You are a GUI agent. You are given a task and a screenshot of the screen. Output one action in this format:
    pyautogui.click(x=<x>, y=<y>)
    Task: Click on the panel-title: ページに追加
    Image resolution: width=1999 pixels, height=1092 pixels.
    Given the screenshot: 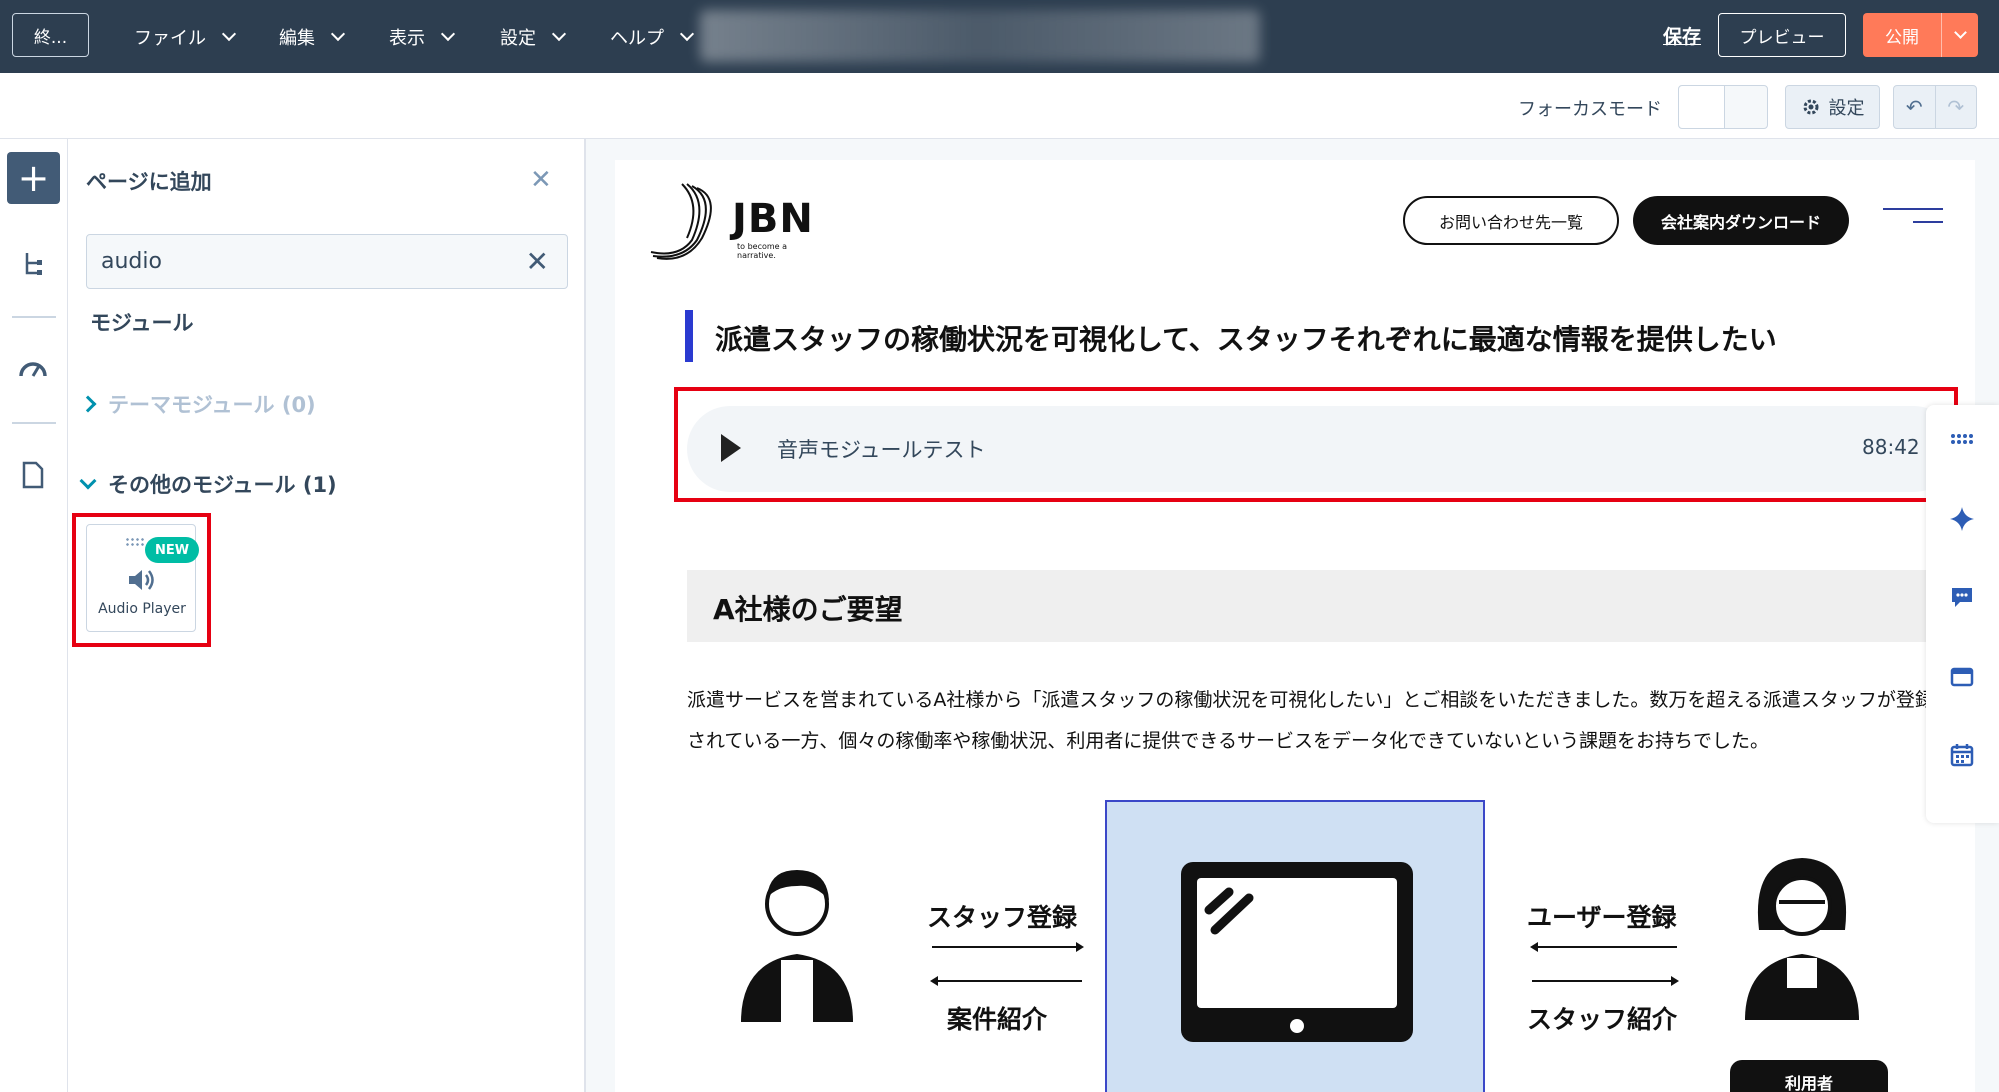 What is the action you would take?
    pyautogui.click(x=149, y=182)
    